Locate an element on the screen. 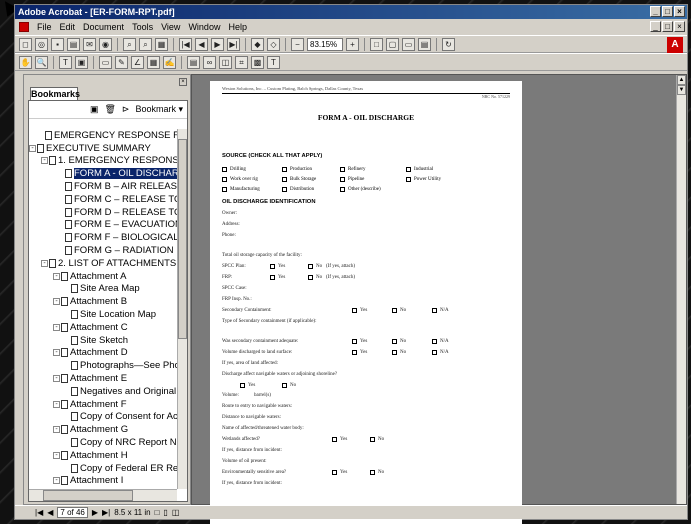 This screenshot has width=691, height=524. minimize-button: _ is located at coordinates (655, 11).